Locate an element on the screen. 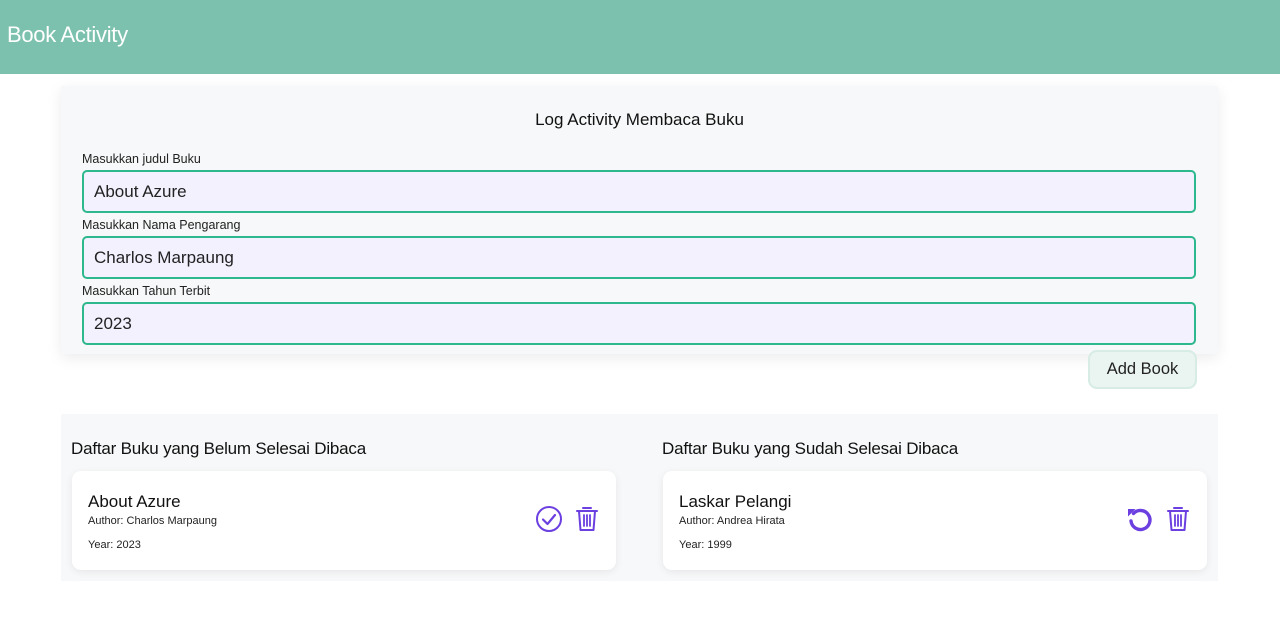 This screenshot has width=1280, height=642. app-header: Book Activity is located at coordinates (640, 37).